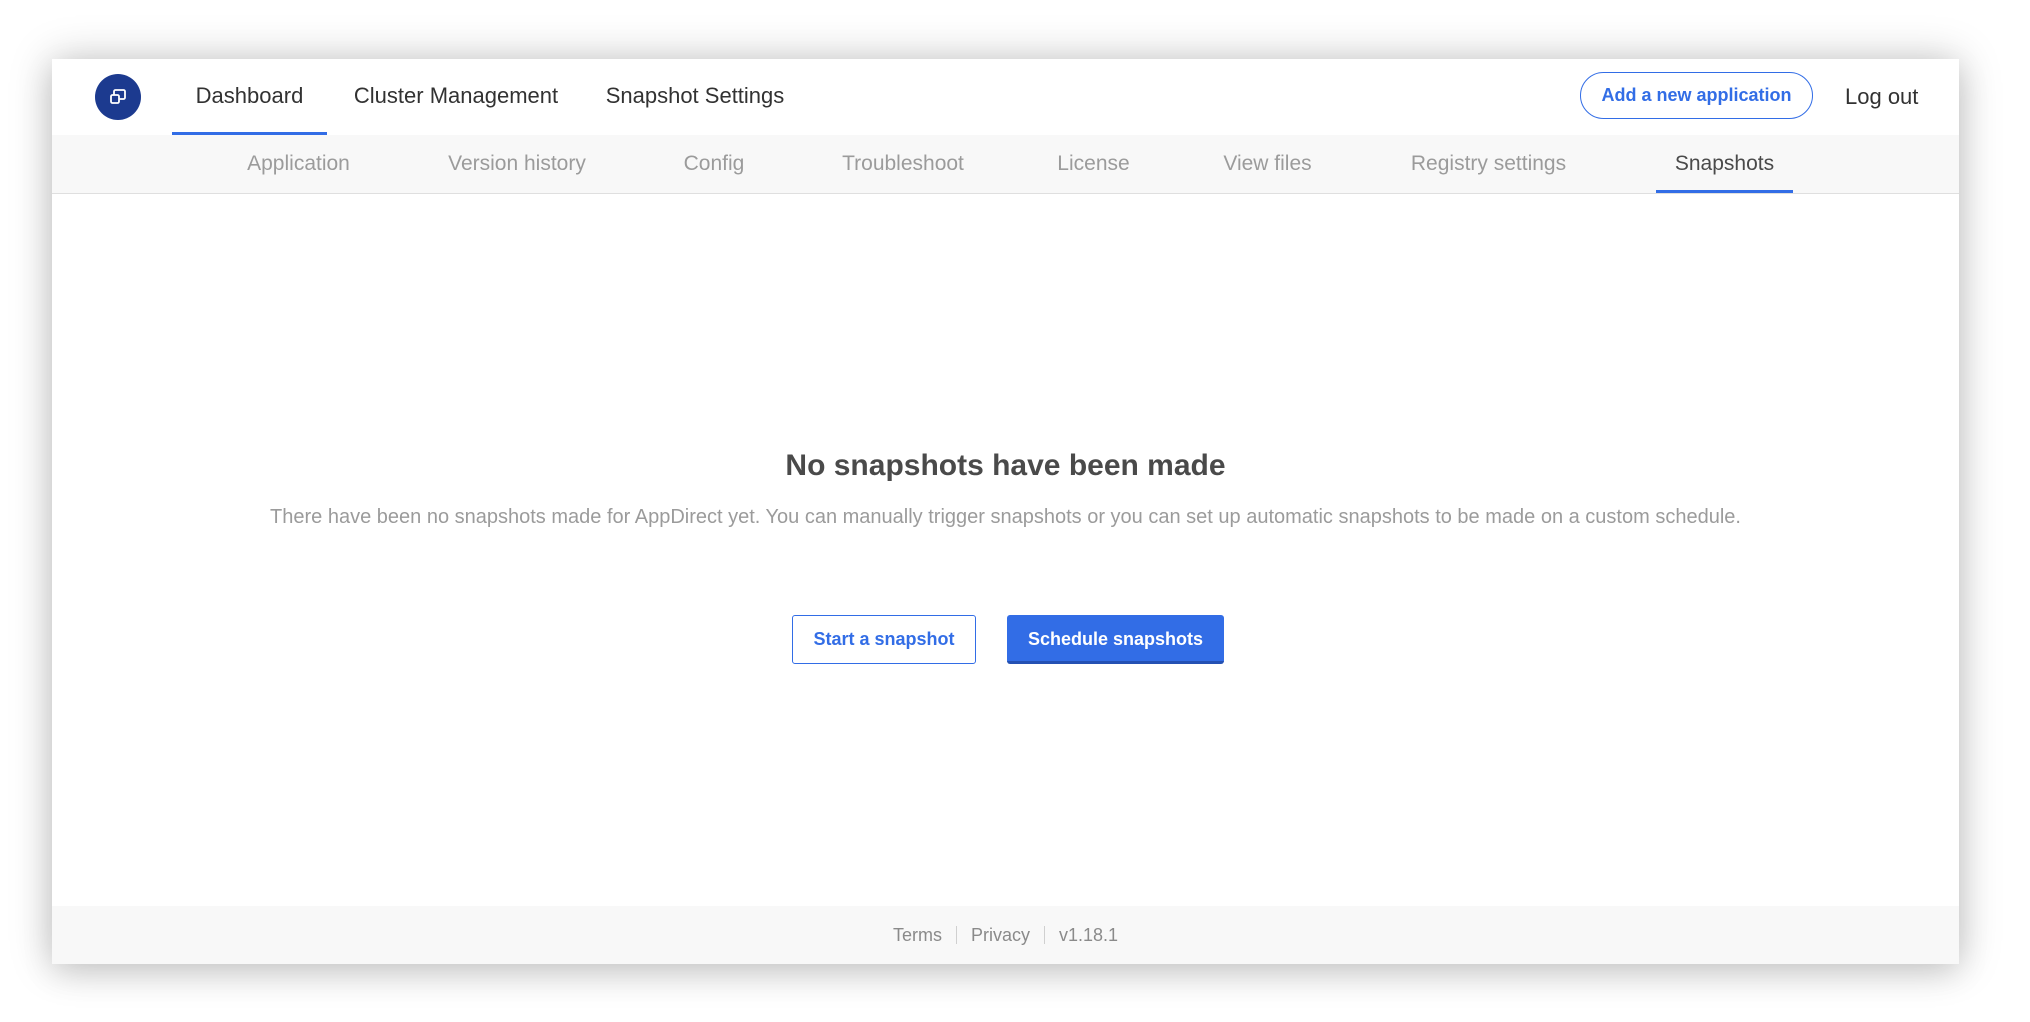 The image size is (2030, 1022). I want to click on subtab-application: Application, so click(298, 164).